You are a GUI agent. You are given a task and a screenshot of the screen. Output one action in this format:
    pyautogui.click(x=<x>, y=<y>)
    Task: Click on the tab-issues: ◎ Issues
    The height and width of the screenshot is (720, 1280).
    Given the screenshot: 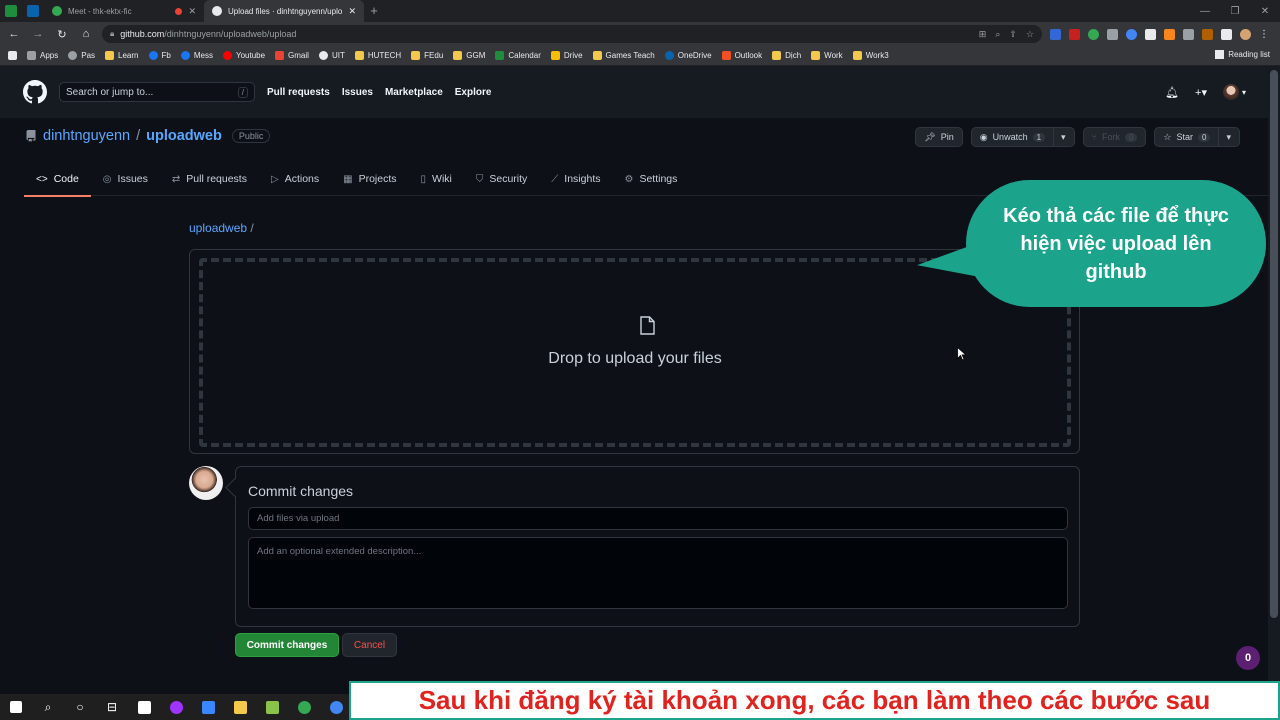 What is the action you would take?
    pyautogui.click(x=125, y=179)
    